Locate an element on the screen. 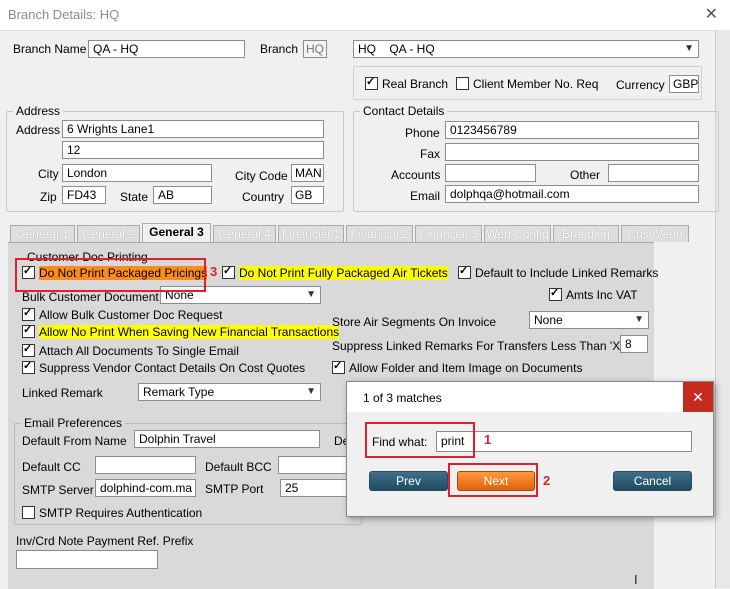 The height and width of the screenshot is (589, 730). cancel-button: Cancel is located at coordinates (652, 481).